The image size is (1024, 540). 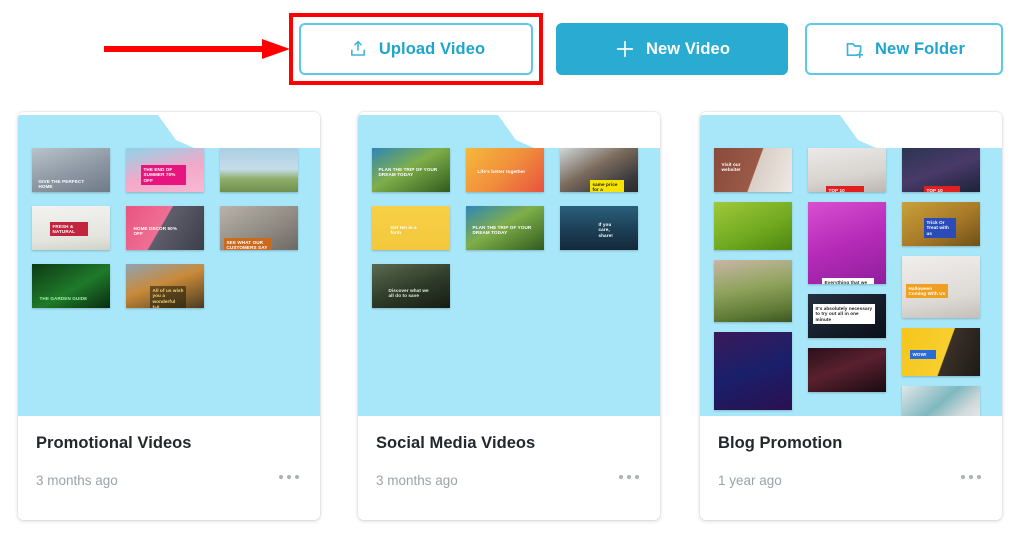 I want to click on video-thumbnail: GIVE THE PERFECT HOME, so click(x=71, y=170).